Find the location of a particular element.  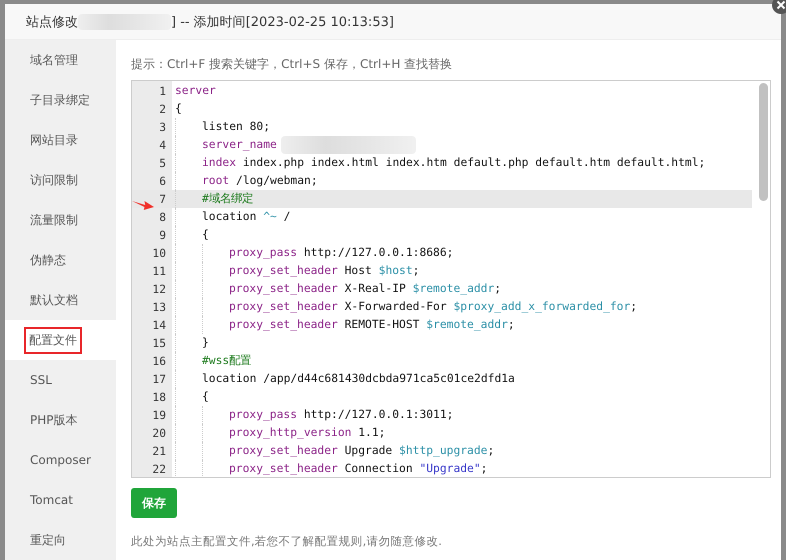

sidebar-item: 配置文件 is located at coordinates (60, 340).